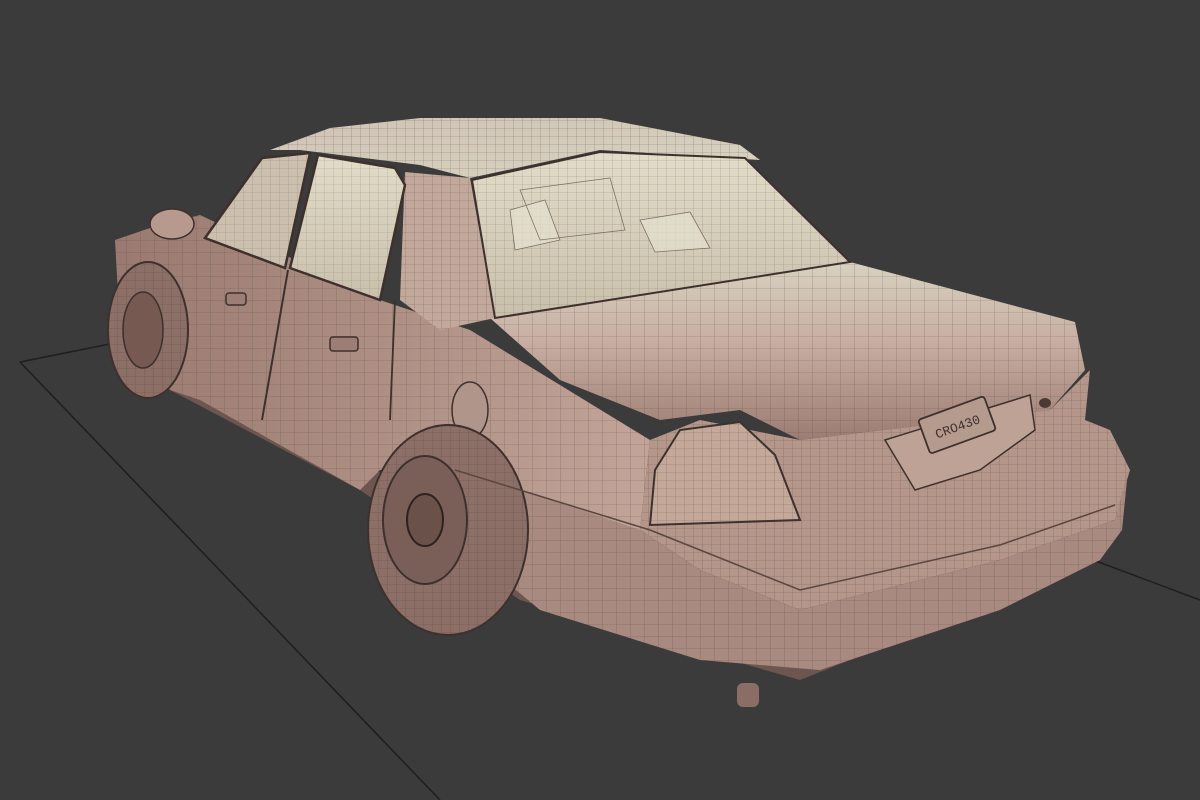 Image resolution: width=1200 pixels, height=800 pixels. Describe the element at coordinates (148, 330) in the screenshot. I see `front-wheel` at that location.